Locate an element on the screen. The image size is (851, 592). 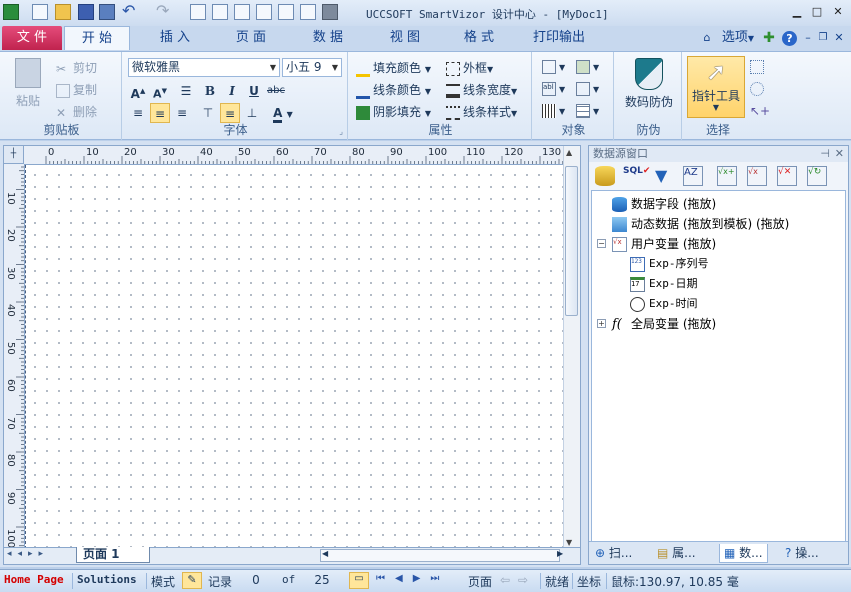
copy-page-icon is located at coordinates (286, 12).